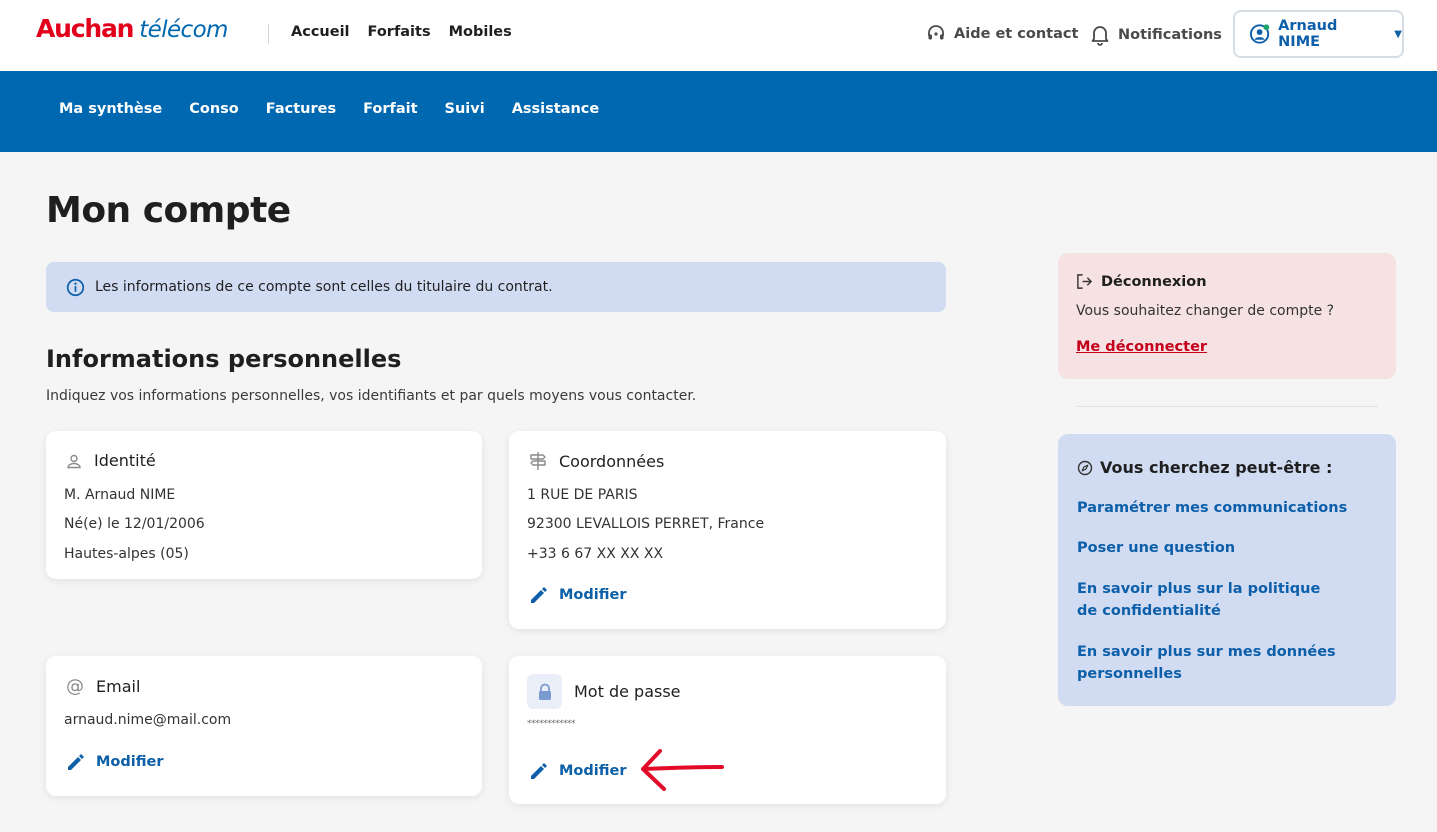  Describe the element at coordinates (1205, 311) in the screenshot. I see `logout-text: Vous souhaitez changer de compte ?` at that location.